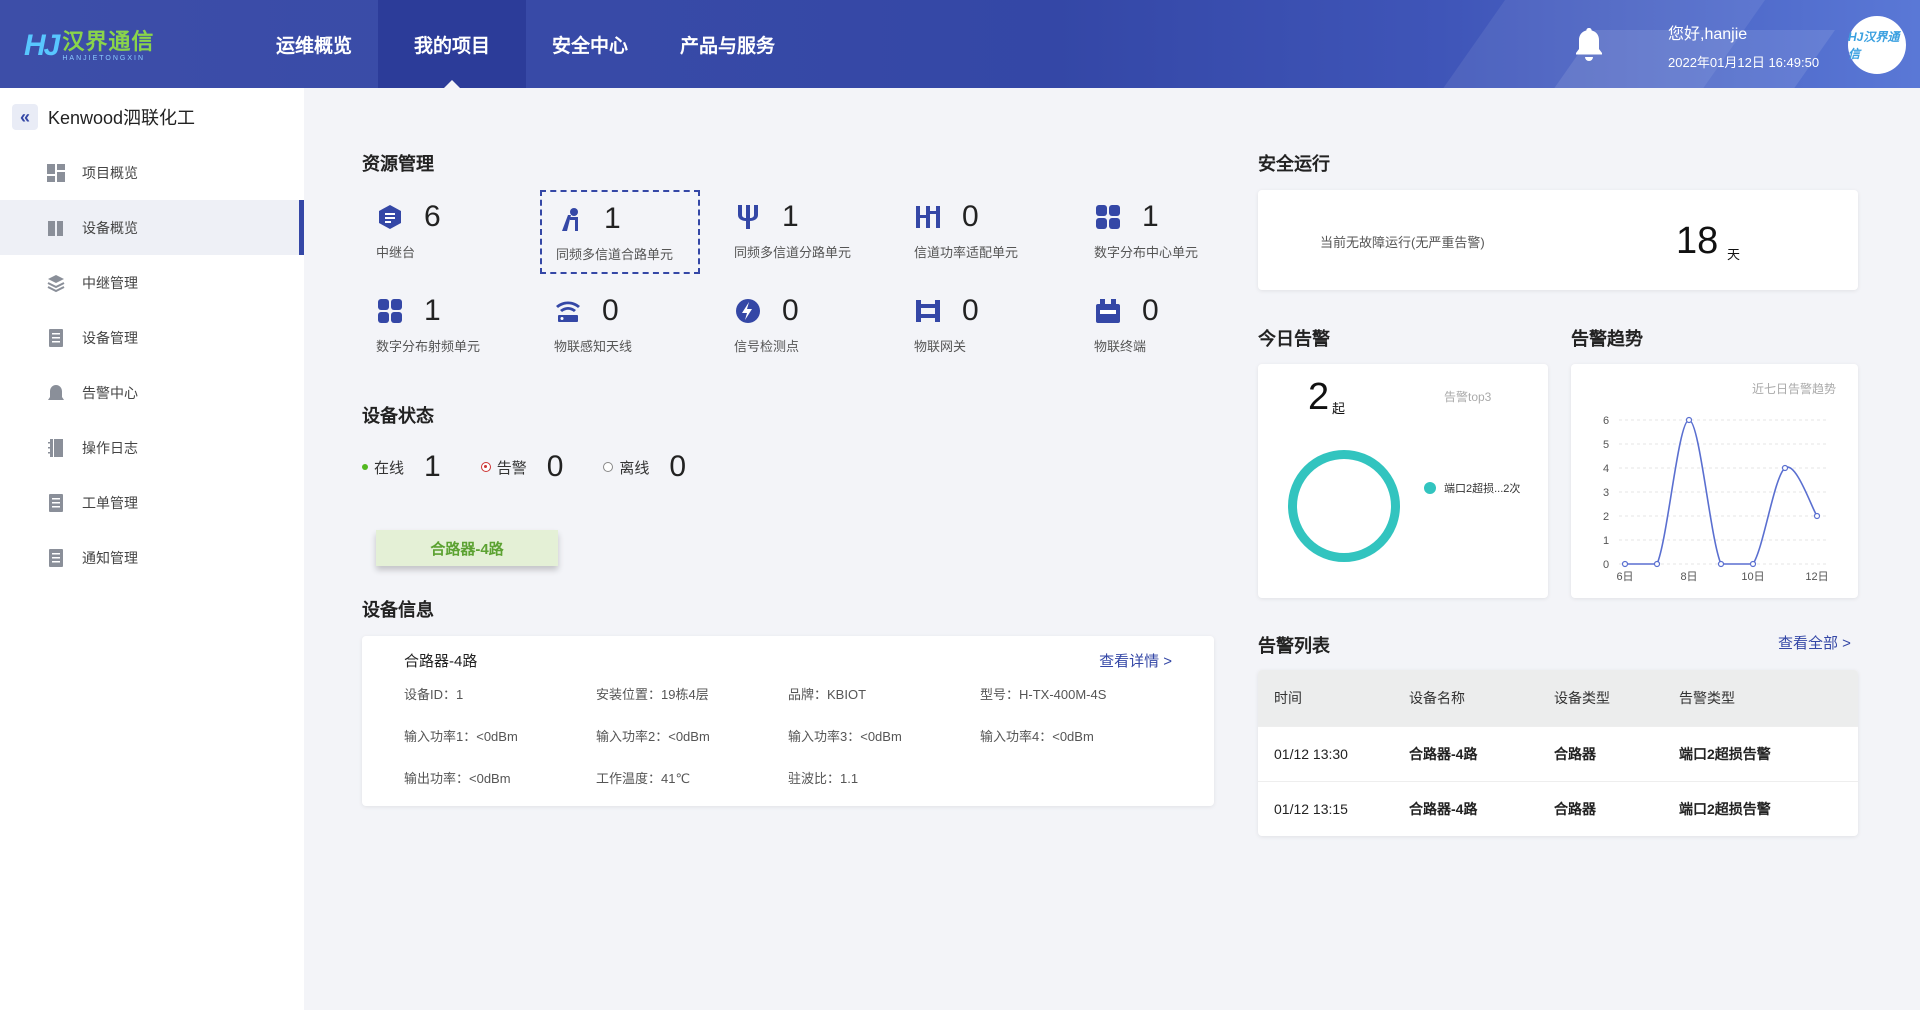 The height and width of the screenshot is (1010, 1920). I want to click on resource-label: 数字分布中心单元, so click(1146, 252).